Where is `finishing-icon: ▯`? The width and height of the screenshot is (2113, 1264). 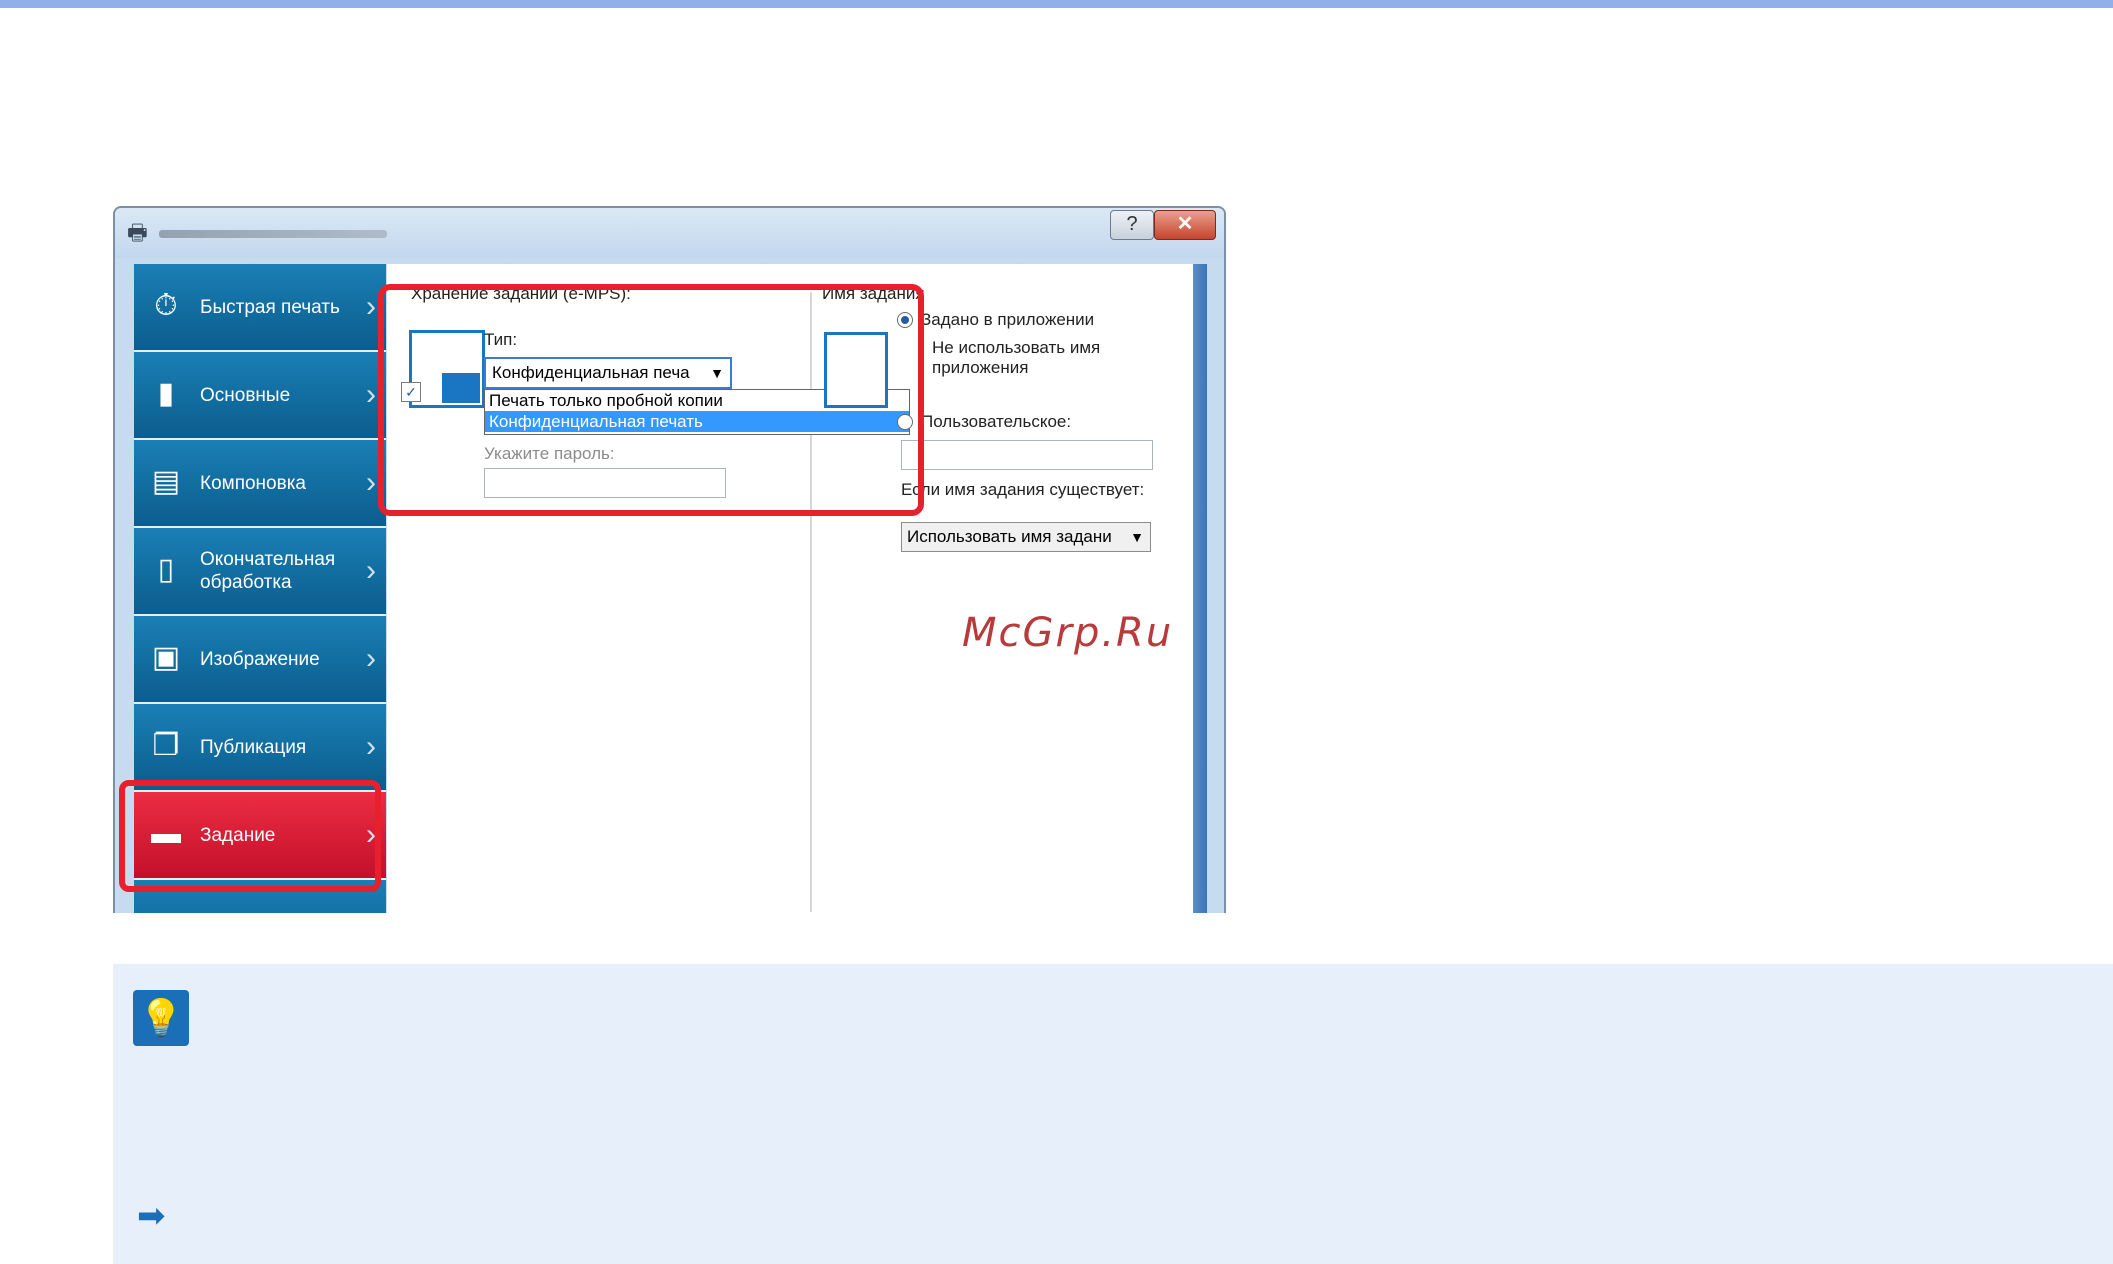
finishing-icon: ▯ is located at coordinates (166, 569).